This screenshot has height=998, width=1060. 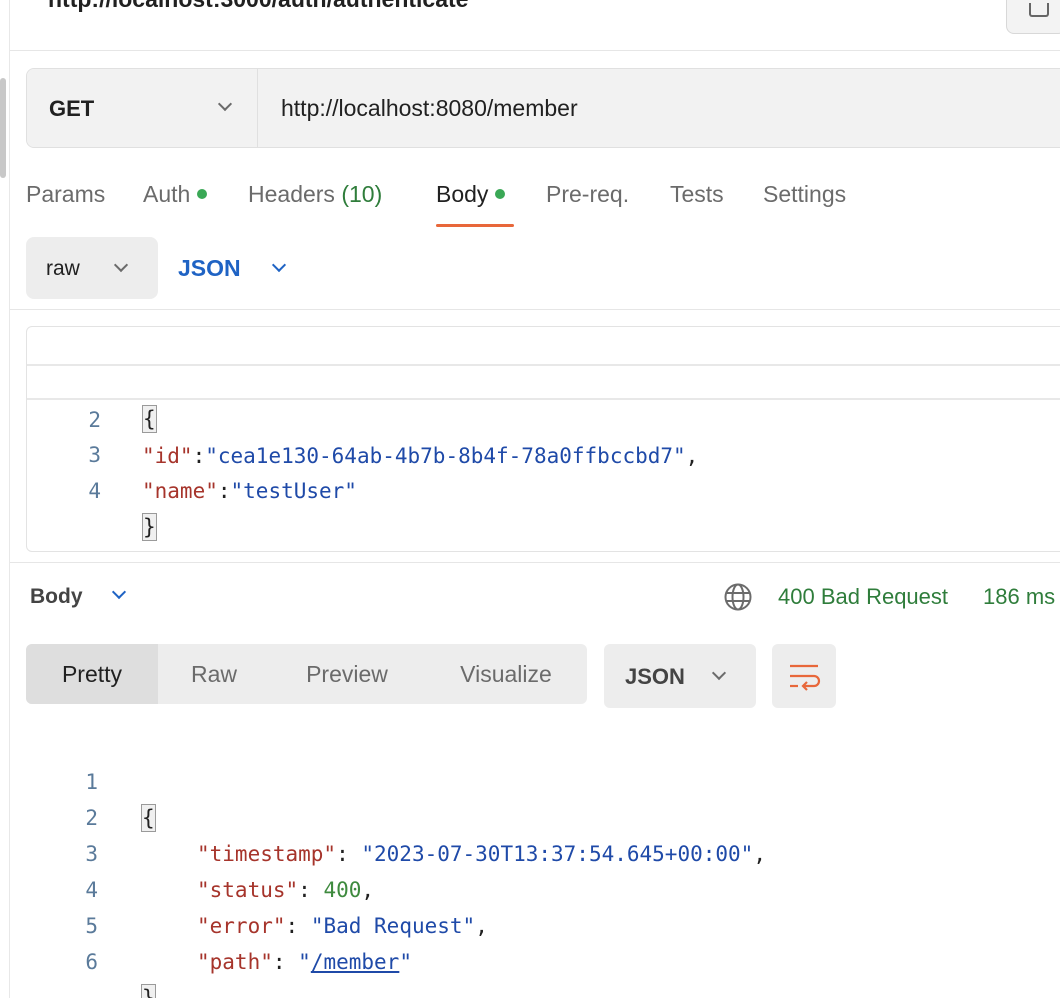 What do you see at coordinates (9, 499) in the screenshot?
I see `left-divider` at bounding box center [9, 499].